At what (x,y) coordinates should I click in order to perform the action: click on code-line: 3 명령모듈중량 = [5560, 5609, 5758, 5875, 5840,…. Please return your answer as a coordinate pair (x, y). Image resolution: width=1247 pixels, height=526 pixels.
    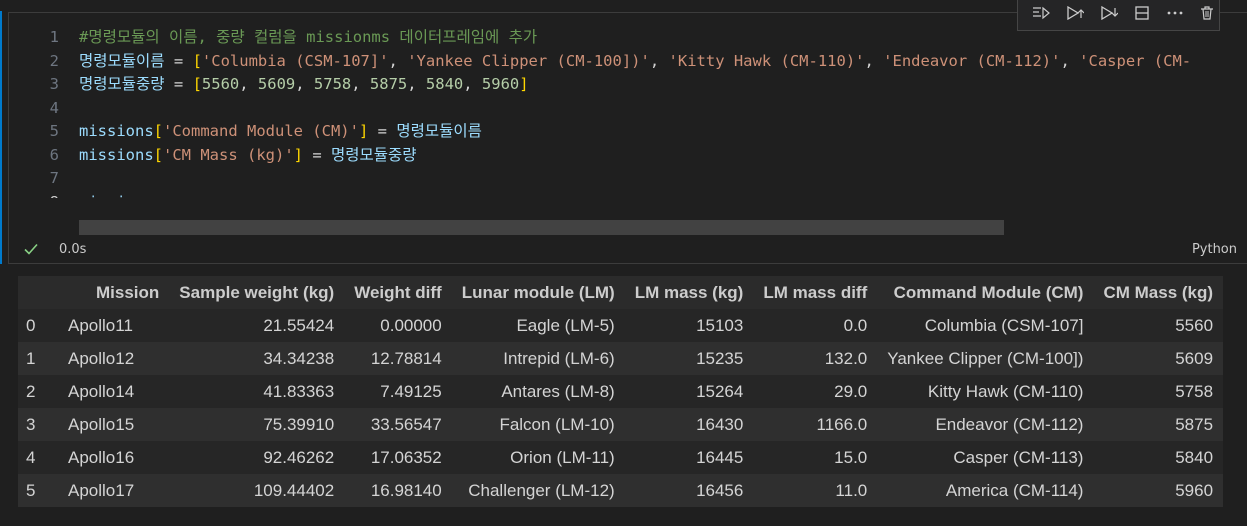
    Looking at the image, I should click on (268, 84).